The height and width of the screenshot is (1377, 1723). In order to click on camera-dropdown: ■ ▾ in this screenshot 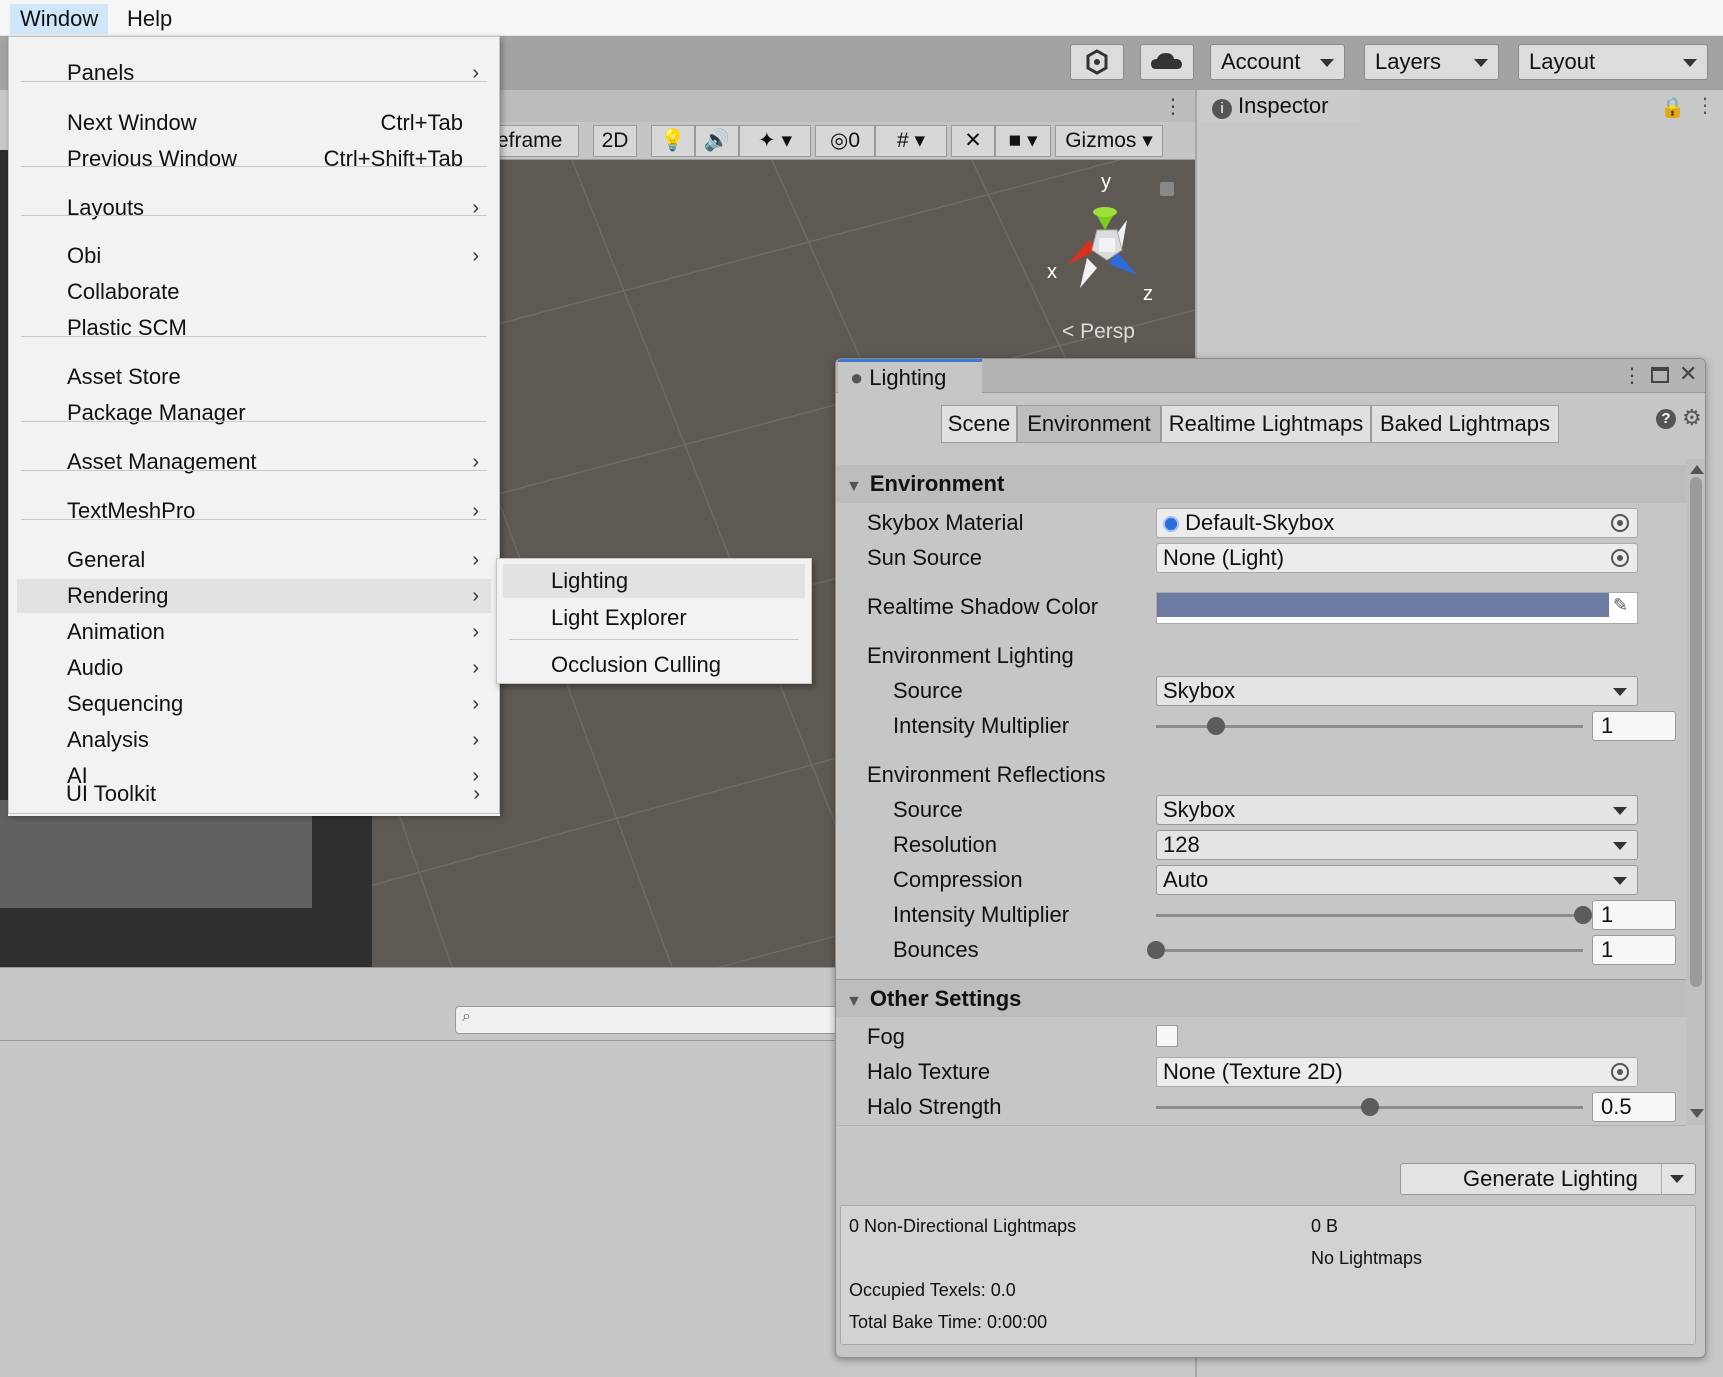, I will do `click(1023, 141)`.